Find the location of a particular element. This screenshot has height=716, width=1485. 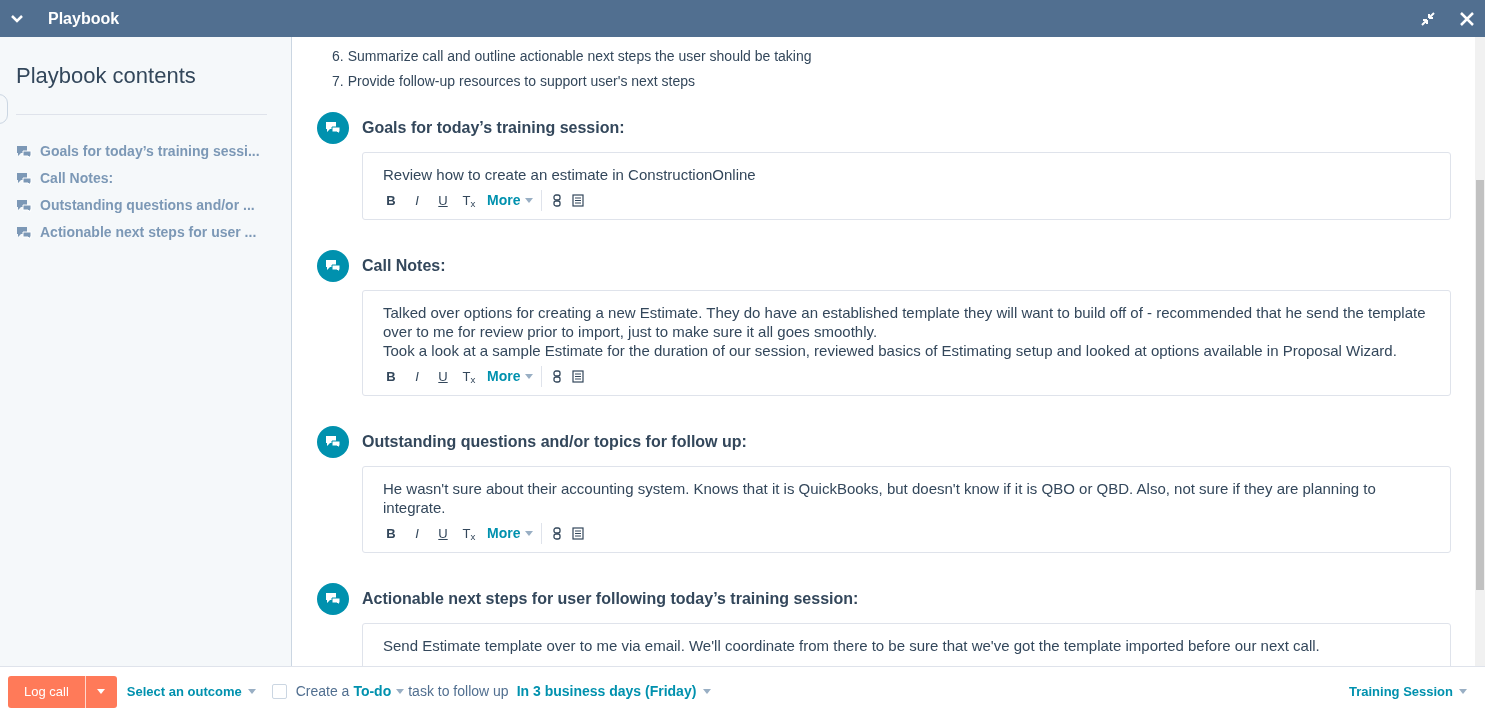

list-item-text: Provide follow-up resources to support user's next steps is located at coordinates (521, 81).